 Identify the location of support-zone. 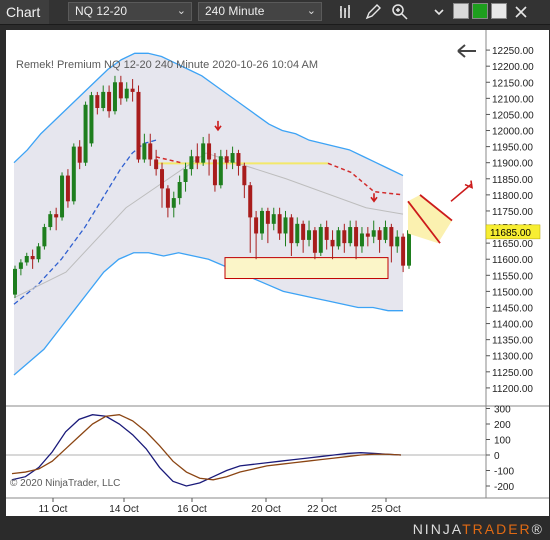
(306, 268).